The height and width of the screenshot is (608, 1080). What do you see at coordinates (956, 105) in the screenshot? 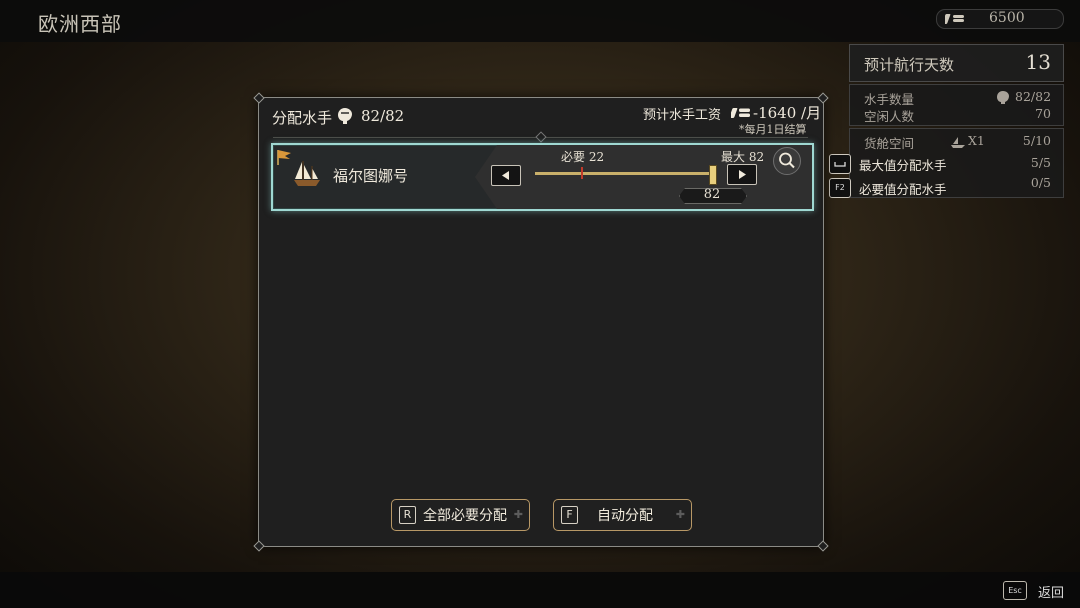
I see `crew-info-panel: 水手数量 82/82 空闲人数 70` at bounding box center [956, 105].